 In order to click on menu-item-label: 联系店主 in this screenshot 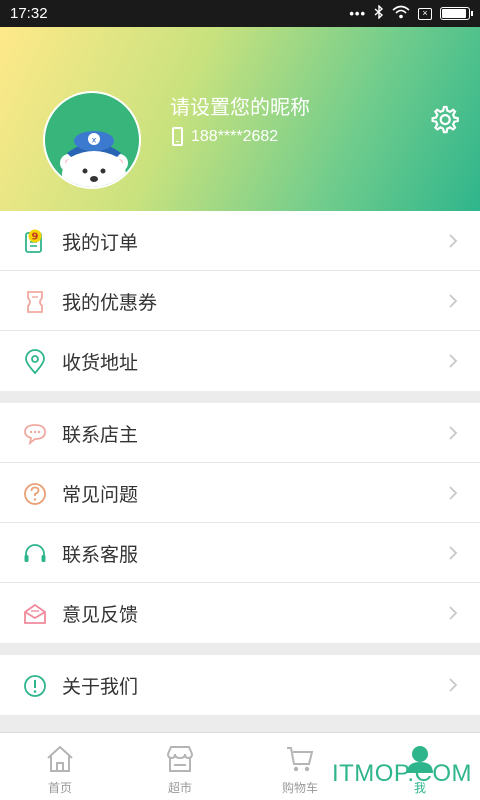, I will do `click(100, 435)`.